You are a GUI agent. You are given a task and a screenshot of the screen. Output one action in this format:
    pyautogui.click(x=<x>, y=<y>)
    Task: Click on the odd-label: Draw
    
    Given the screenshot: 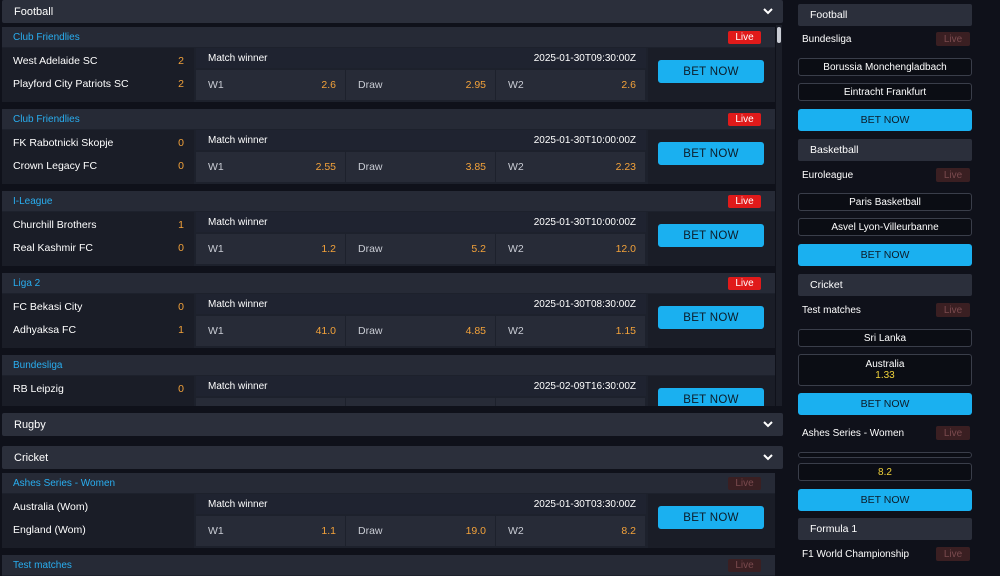 What is the action you would take?
    pyautogui.click(x=370, y=167)
    